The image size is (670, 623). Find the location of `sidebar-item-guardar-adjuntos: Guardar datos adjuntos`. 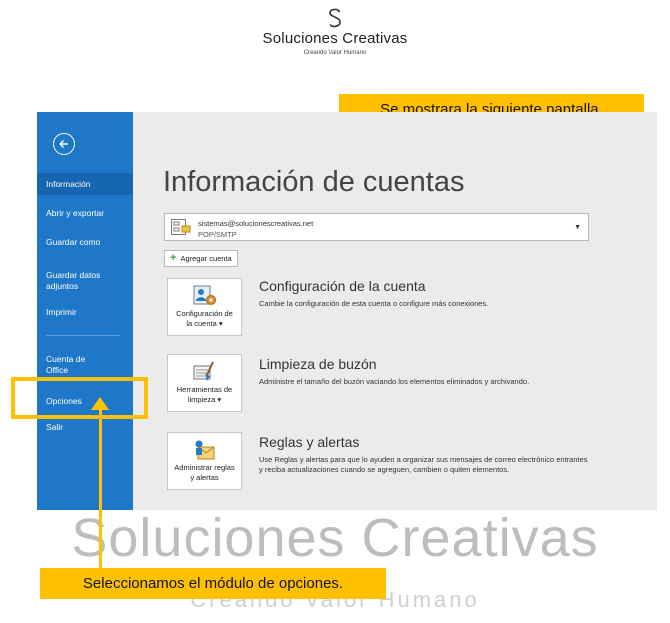

sidebar-item-guardar-adjuntos: Guardar datos adjuntos is located at coordinates (85, 281).